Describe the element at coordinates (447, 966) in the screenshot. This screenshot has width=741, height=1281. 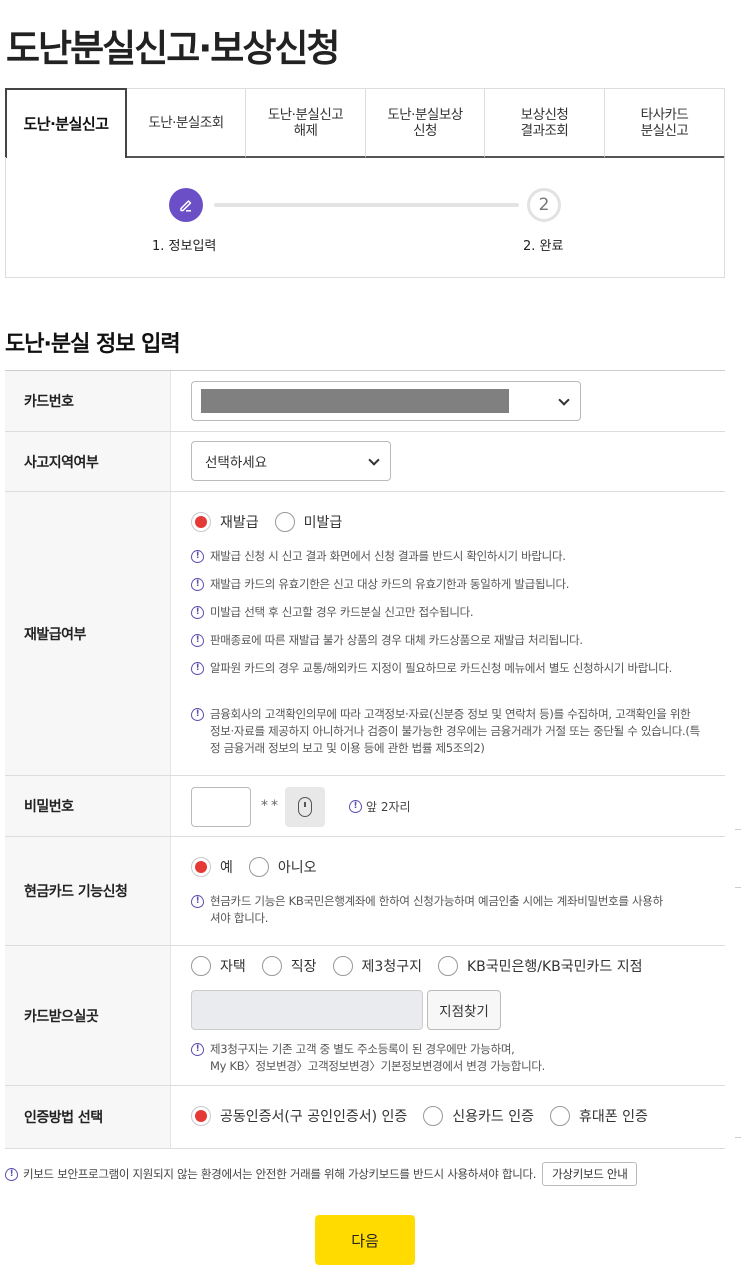
I see `radio-branch-dot` at that location.